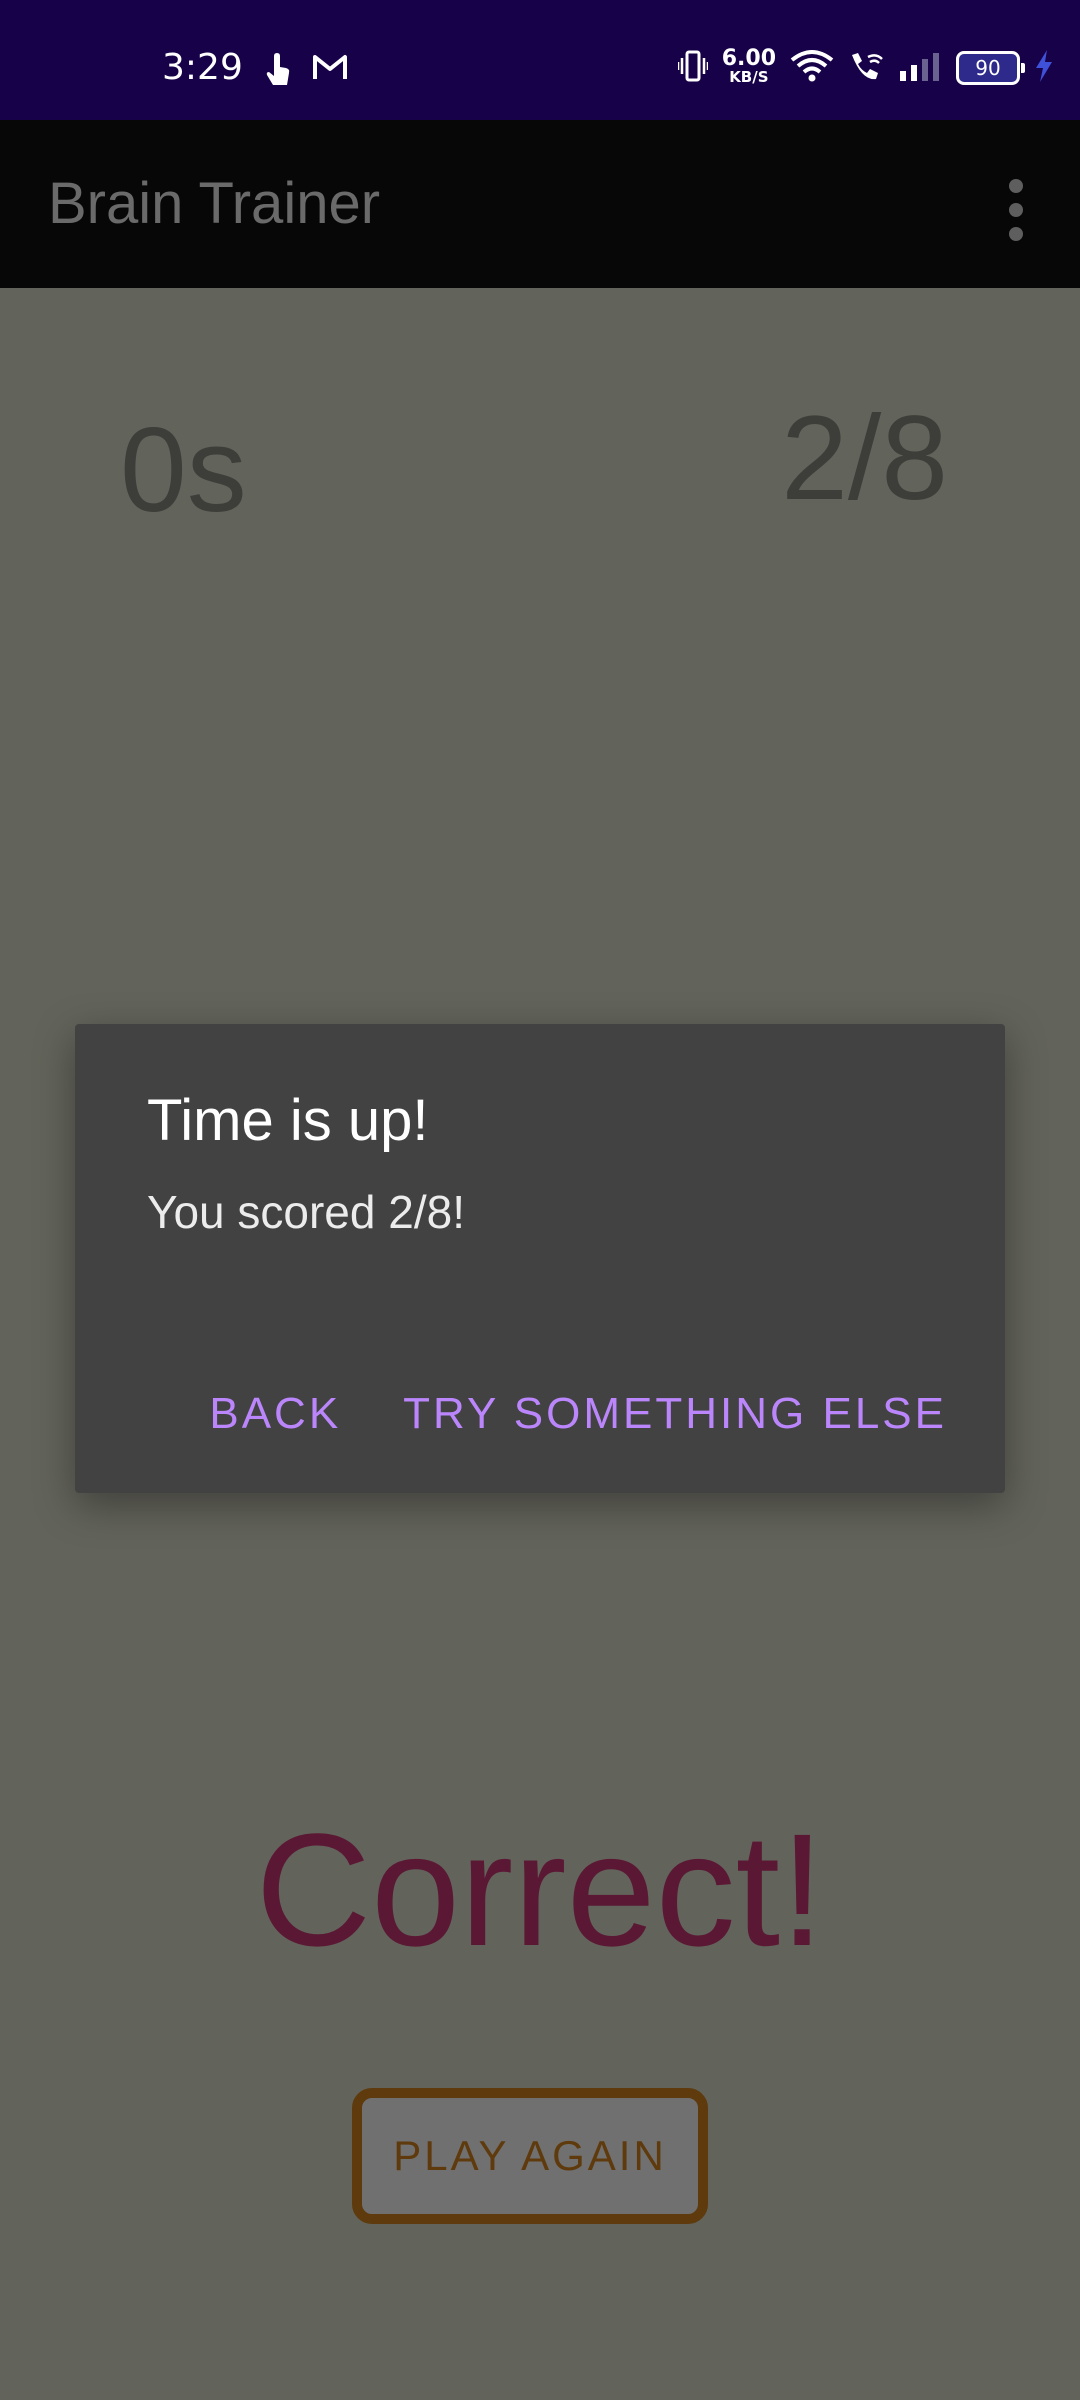 Image resolution: width=1080 pixels, height=2400 pixels. I want to click on status-time: 3:29, so click(202, 67).